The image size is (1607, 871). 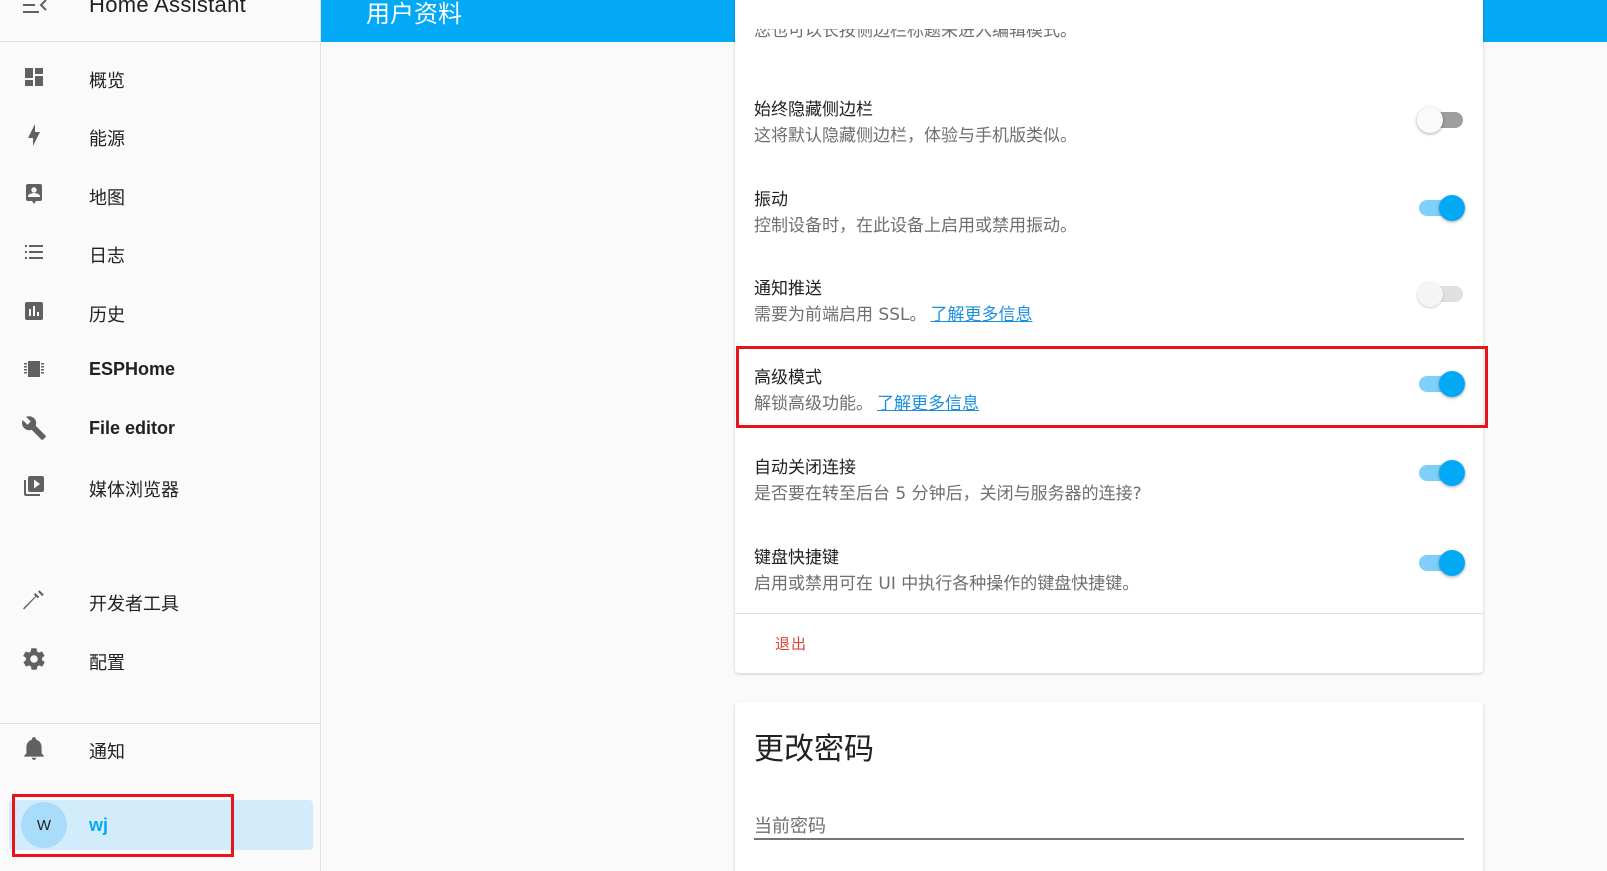 What do you see at coordinates (34, 748) in the screenshot?
I see `bell-icon` at bounding box center [34, 748].